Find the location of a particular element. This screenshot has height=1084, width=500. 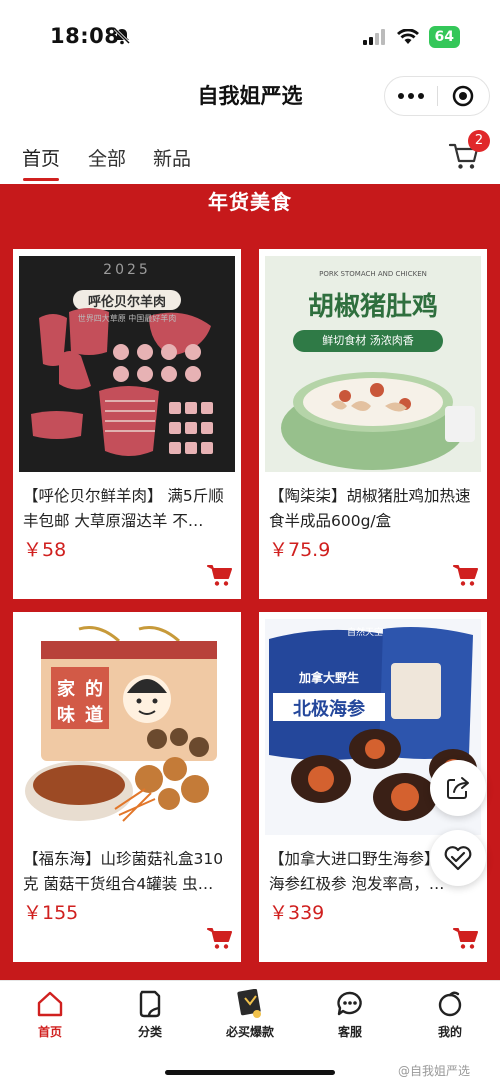

bottom-nav-service: 客服 is located at coordinates (350, 1014).